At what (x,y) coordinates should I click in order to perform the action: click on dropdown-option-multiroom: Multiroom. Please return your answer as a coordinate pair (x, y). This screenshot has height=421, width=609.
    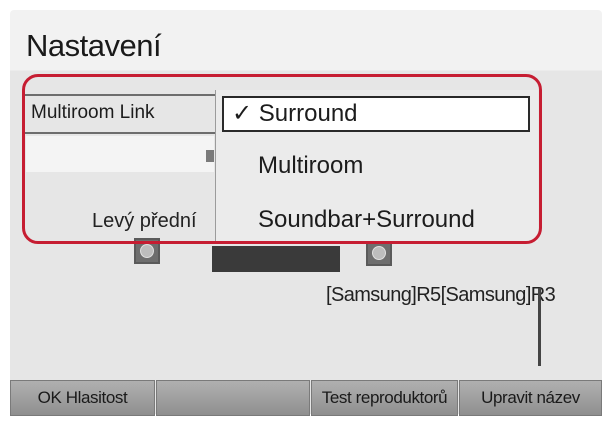
    Looking at the image, I should click on (377, 166).